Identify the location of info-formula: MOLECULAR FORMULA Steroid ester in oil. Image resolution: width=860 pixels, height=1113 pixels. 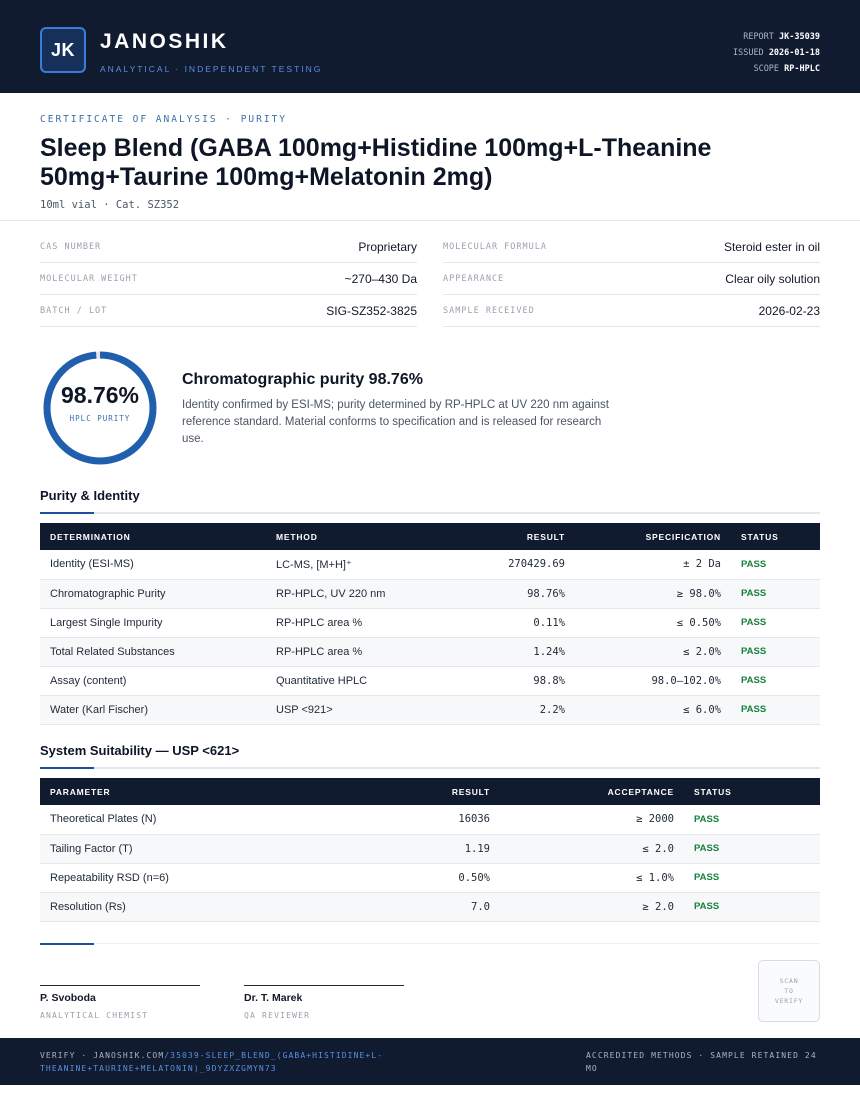
(631, 247).